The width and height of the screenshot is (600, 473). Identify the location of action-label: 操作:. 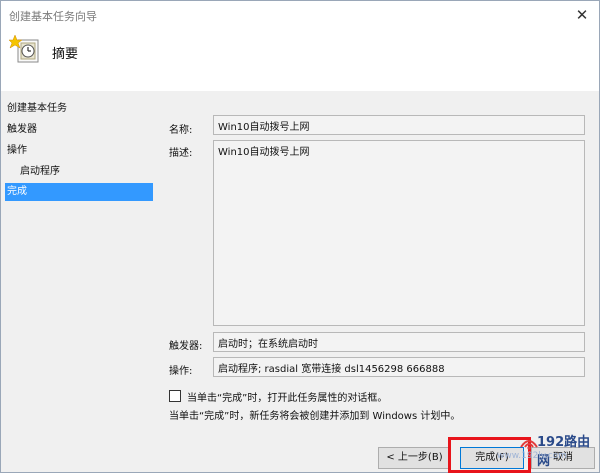
(181, 371).